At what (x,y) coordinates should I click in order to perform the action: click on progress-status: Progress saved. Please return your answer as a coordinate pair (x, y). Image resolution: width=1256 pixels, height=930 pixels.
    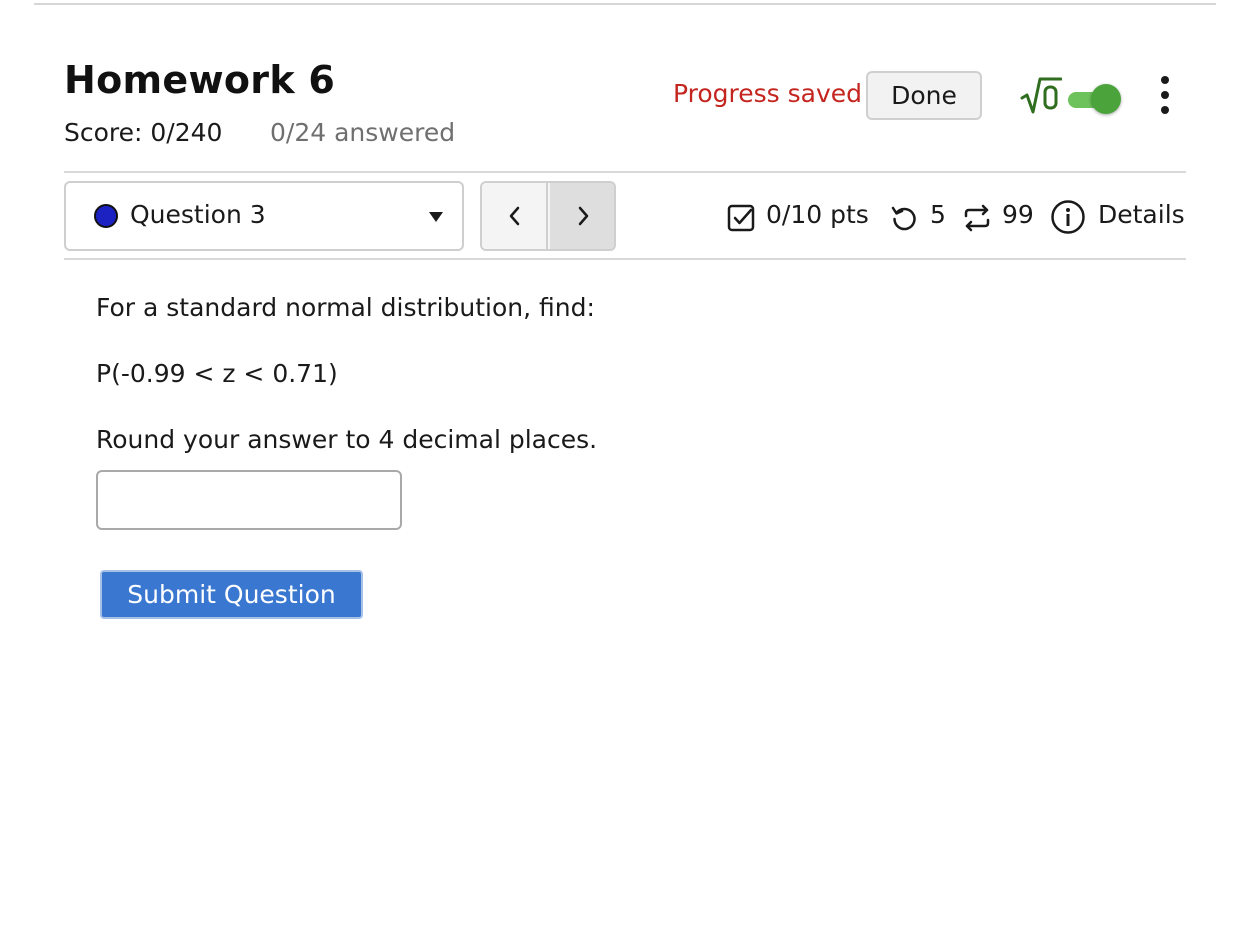
    Looking at the image, I should click on (768, 93).